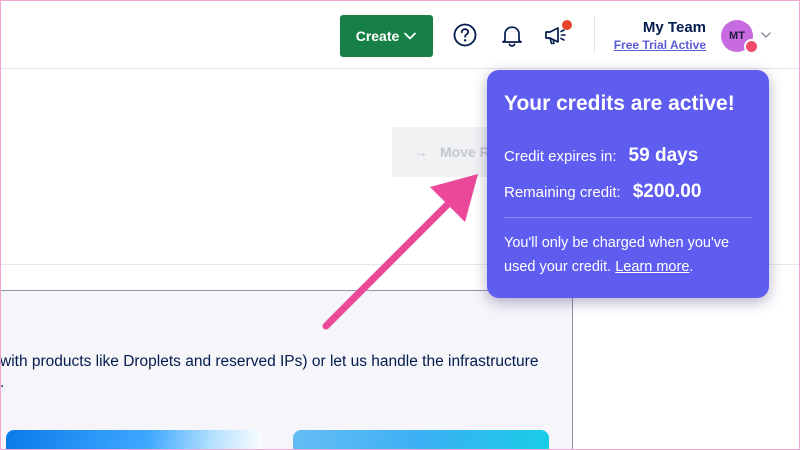 Image resolution: width=800 pixels, height=450 pixels. What do you see at coordinates (2, 382) in the screenshot?
I see `panel-text-line-2: .` at bounding box center [2, 382].